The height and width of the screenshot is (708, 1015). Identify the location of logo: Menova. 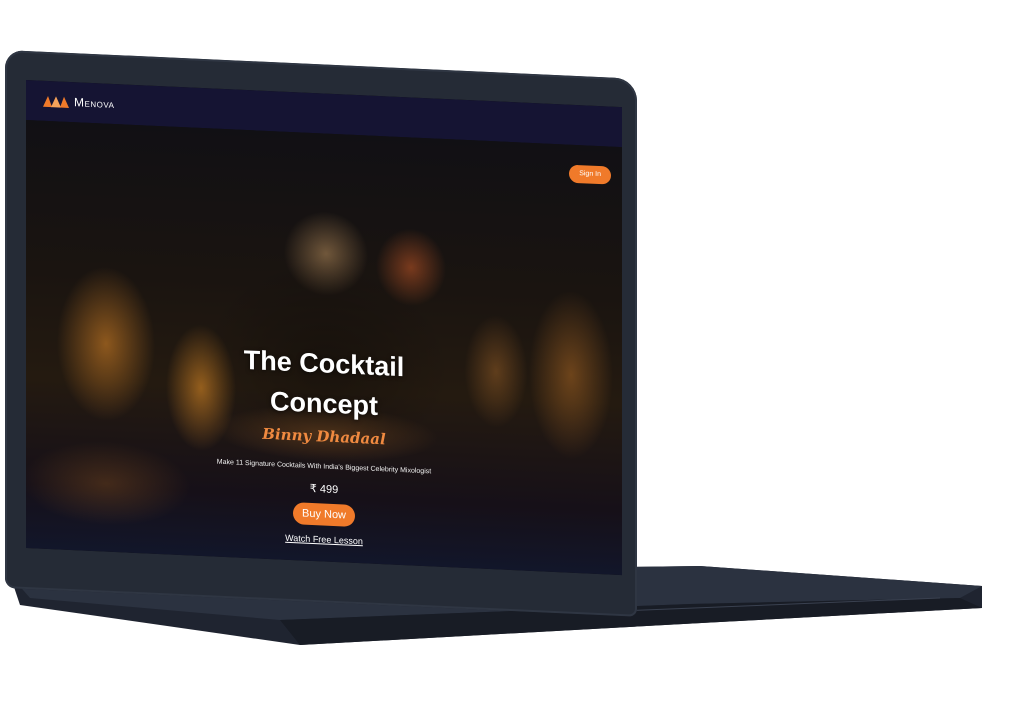
(78, 102).